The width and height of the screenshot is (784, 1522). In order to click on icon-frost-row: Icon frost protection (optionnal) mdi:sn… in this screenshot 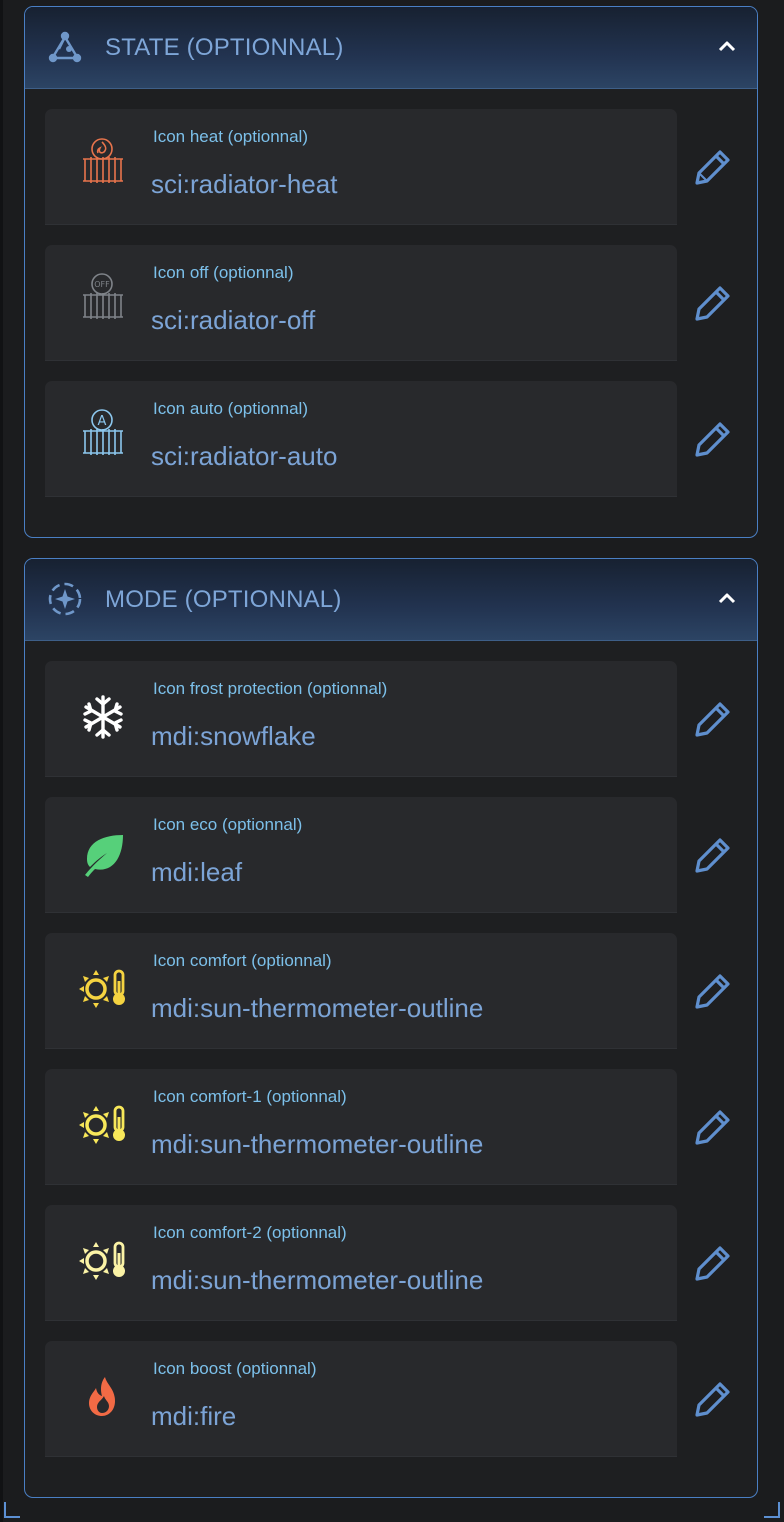, I will do `click(391, 719)`.